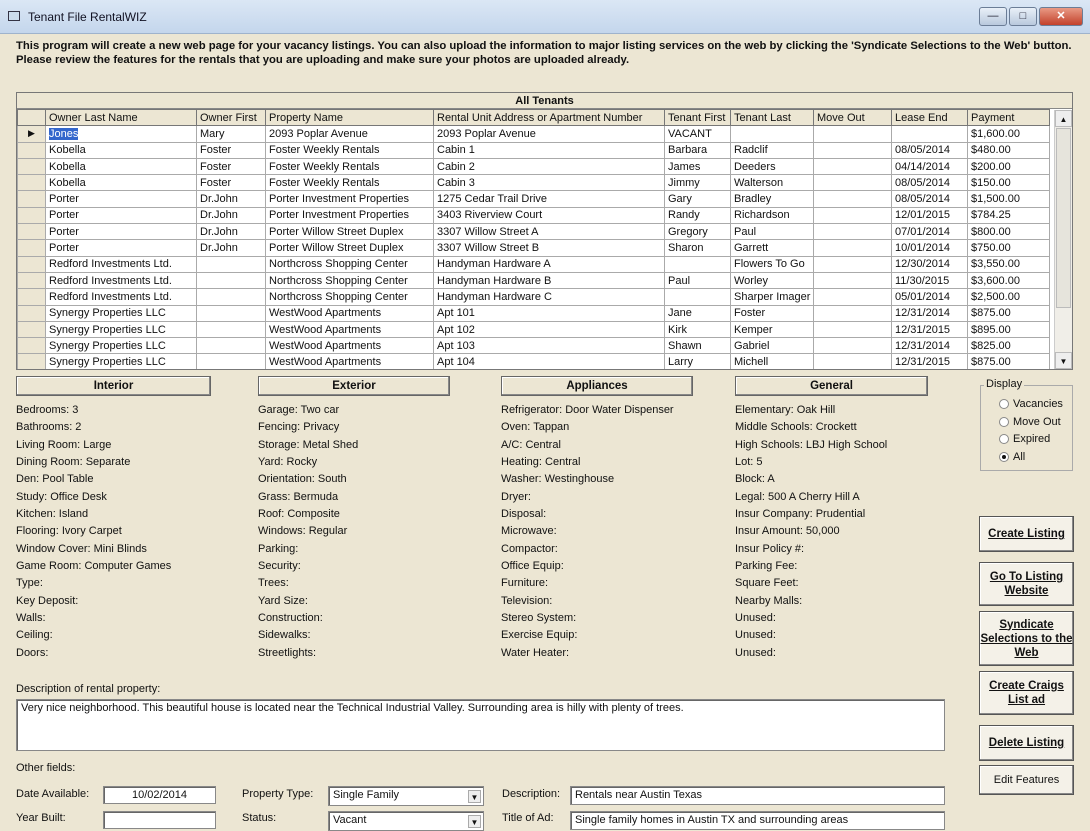 The image size is (1090, 831). Describe the element at coordinates (772, 199) in the screenshot. I see `table-cell: Bradley` at that location.